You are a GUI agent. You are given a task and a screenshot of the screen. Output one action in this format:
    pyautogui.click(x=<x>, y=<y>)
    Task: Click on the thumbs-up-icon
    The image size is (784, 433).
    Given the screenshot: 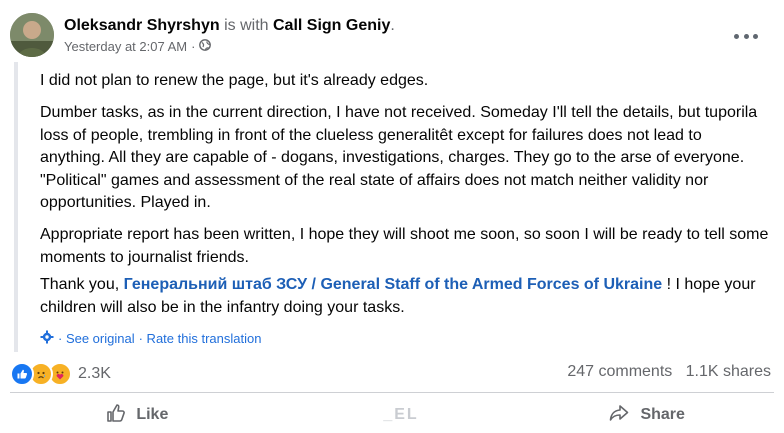 What is the action you would take?
    pyautogui.click(x=116, y=415)
    